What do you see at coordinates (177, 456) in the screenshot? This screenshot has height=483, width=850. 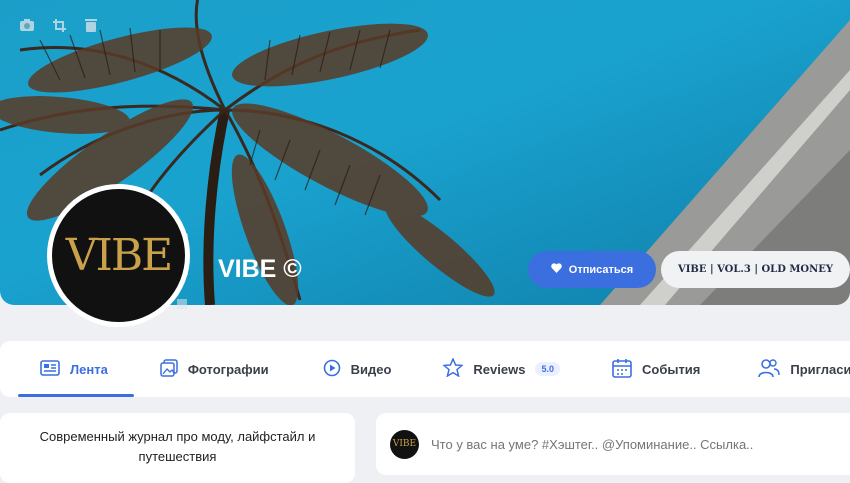 I see `about-text-line2: путешествия` at bounding box center [177, 456].